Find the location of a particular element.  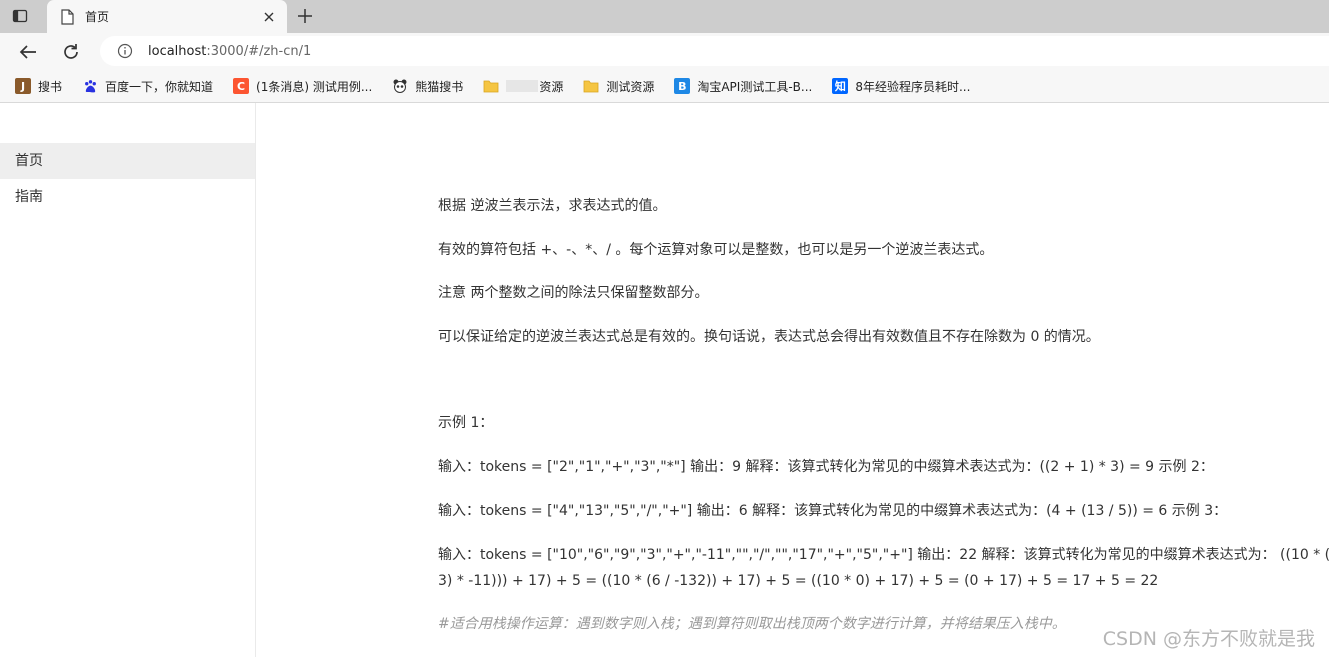

tab-strip: 首页 is located at coordinates (664, 16).